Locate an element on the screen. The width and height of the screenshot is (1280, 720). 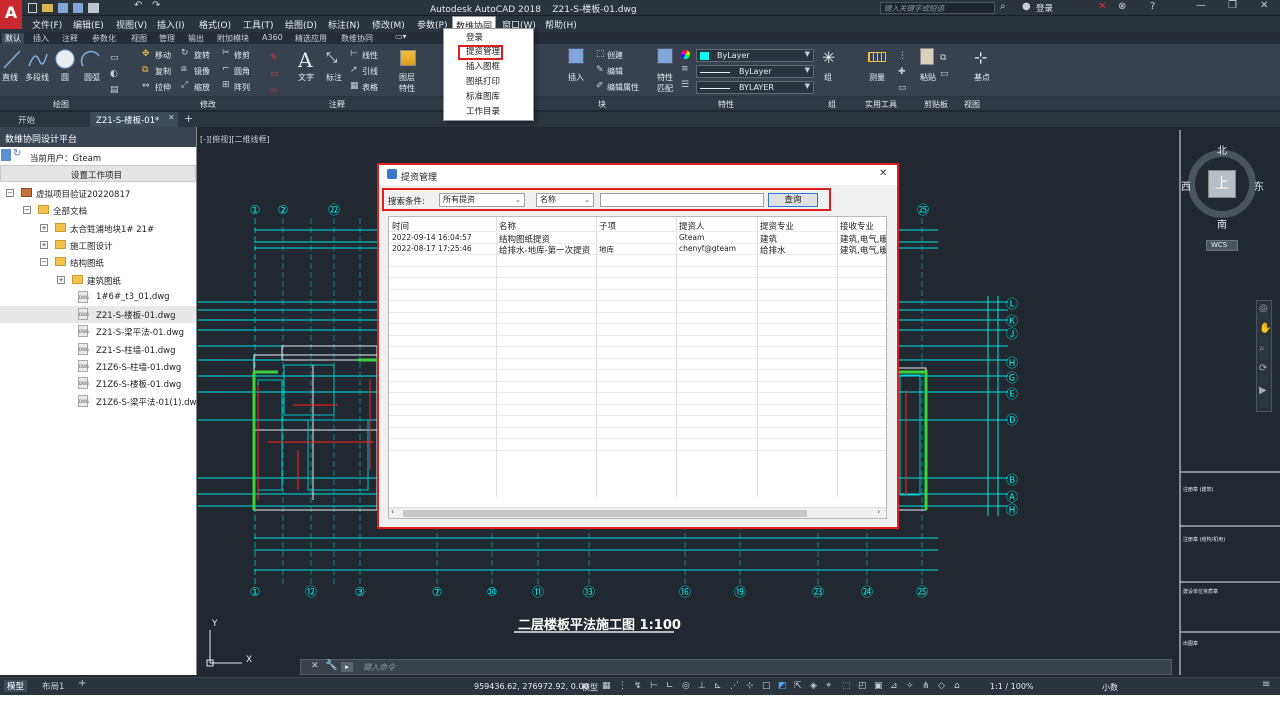
autocad-logo: A is located at coordinates (11, 14).